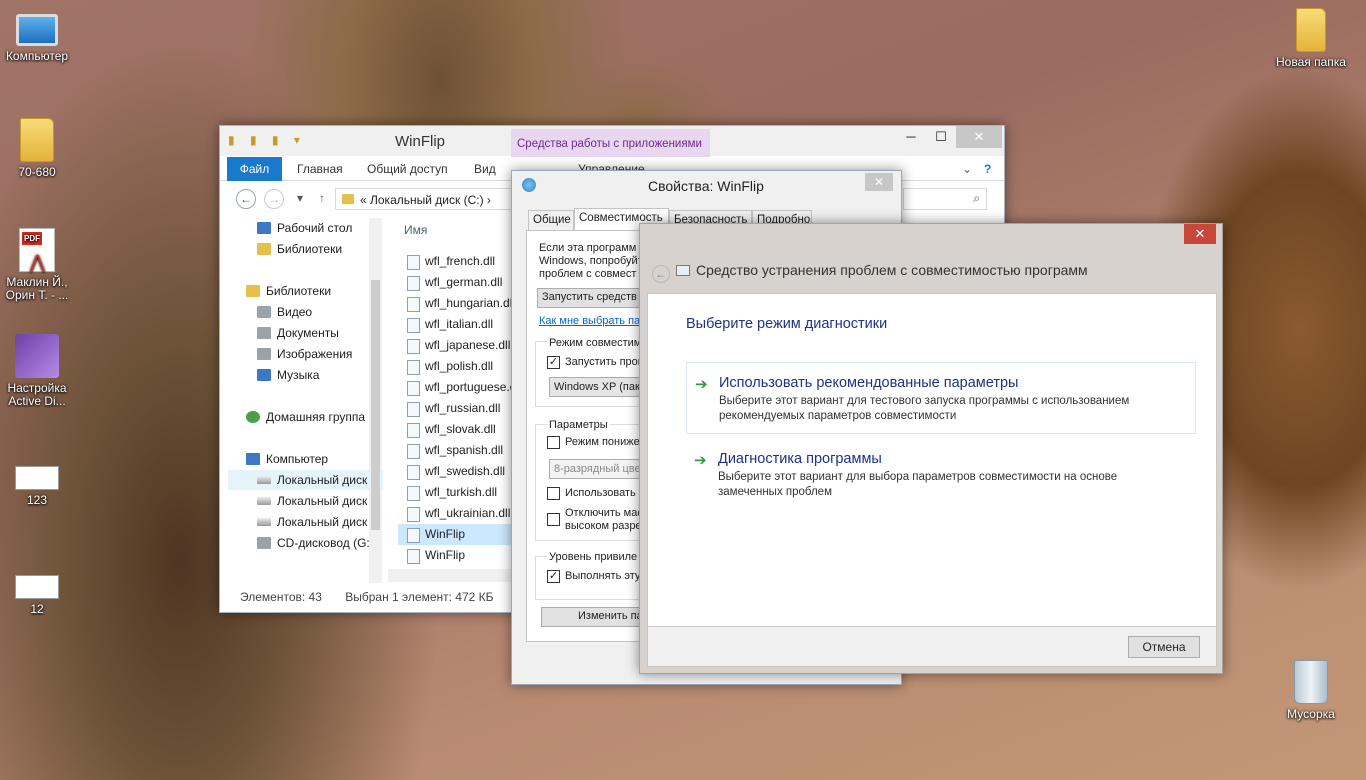  Describe the element at coordinates (602, 442) in the screenshot. I see `reduced-color-label: Режим пониже` at that location.